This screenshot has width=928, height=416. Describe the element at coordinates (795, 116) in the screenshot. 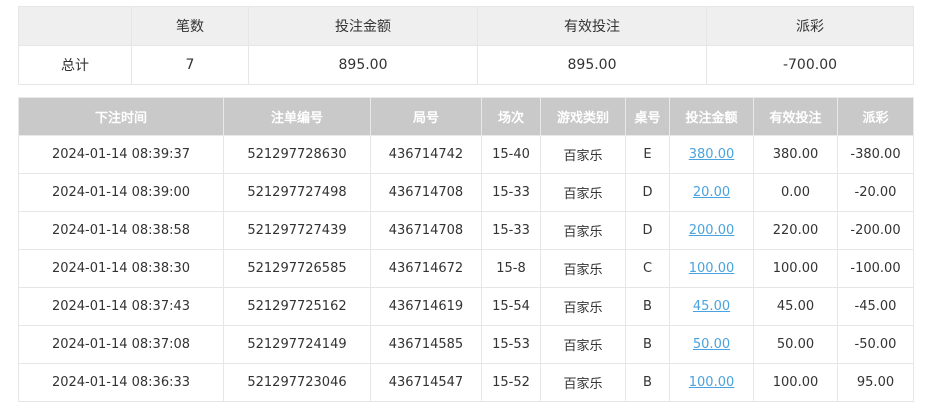

I see `header-valid-bet: 有效投注` at that location.